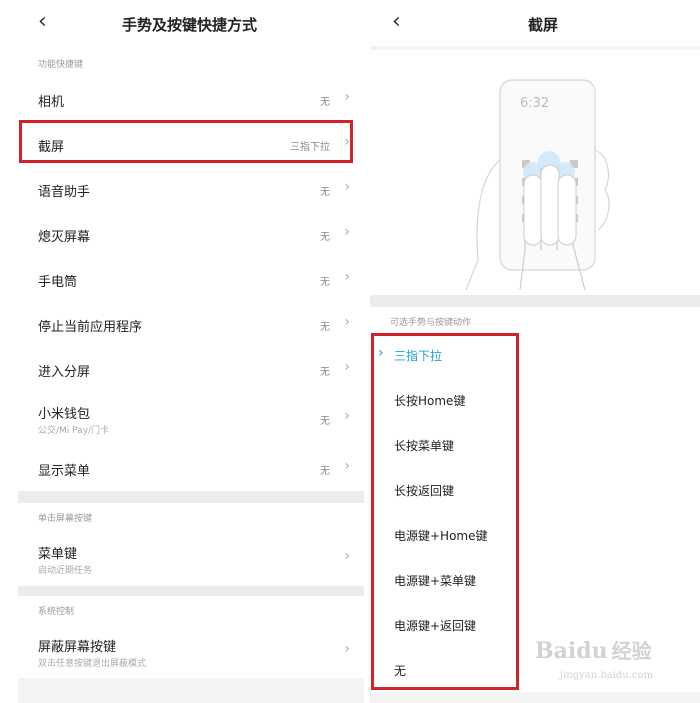  I want to click on option-power-menu: 电源键+菜单键, so click(535, 581).